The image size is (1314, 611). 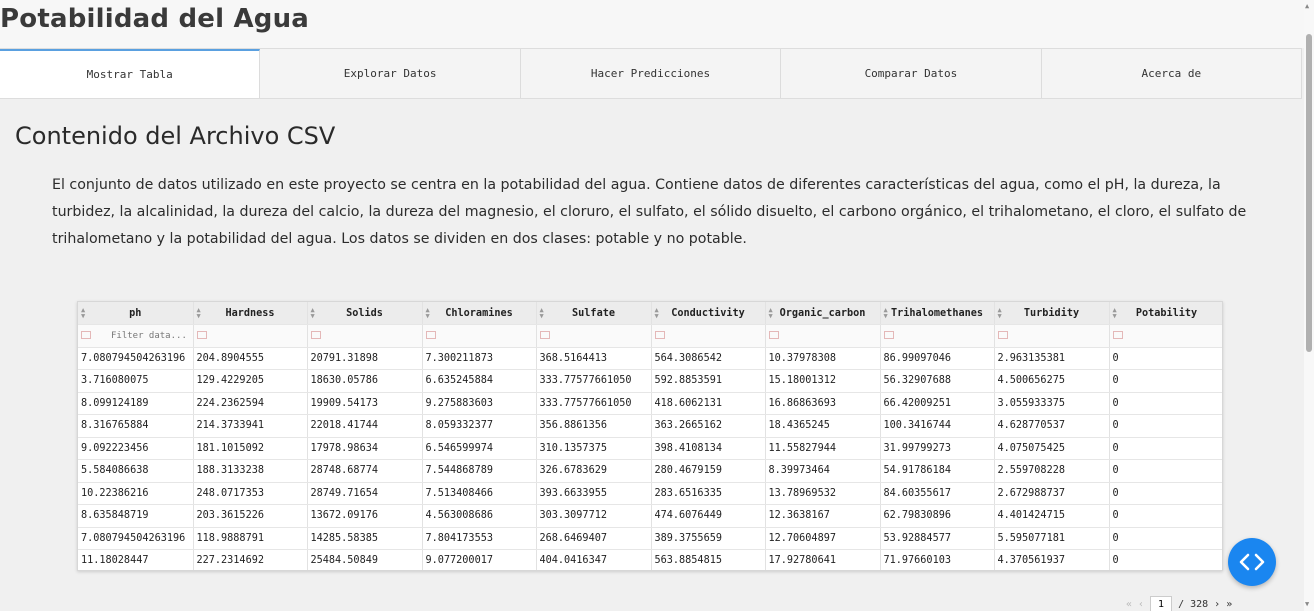 What do you see at coordinates (390, 73) in the screenshot?
I see `tab-explorar-datos: Explorar Datos` at bounding box center [390, 73].